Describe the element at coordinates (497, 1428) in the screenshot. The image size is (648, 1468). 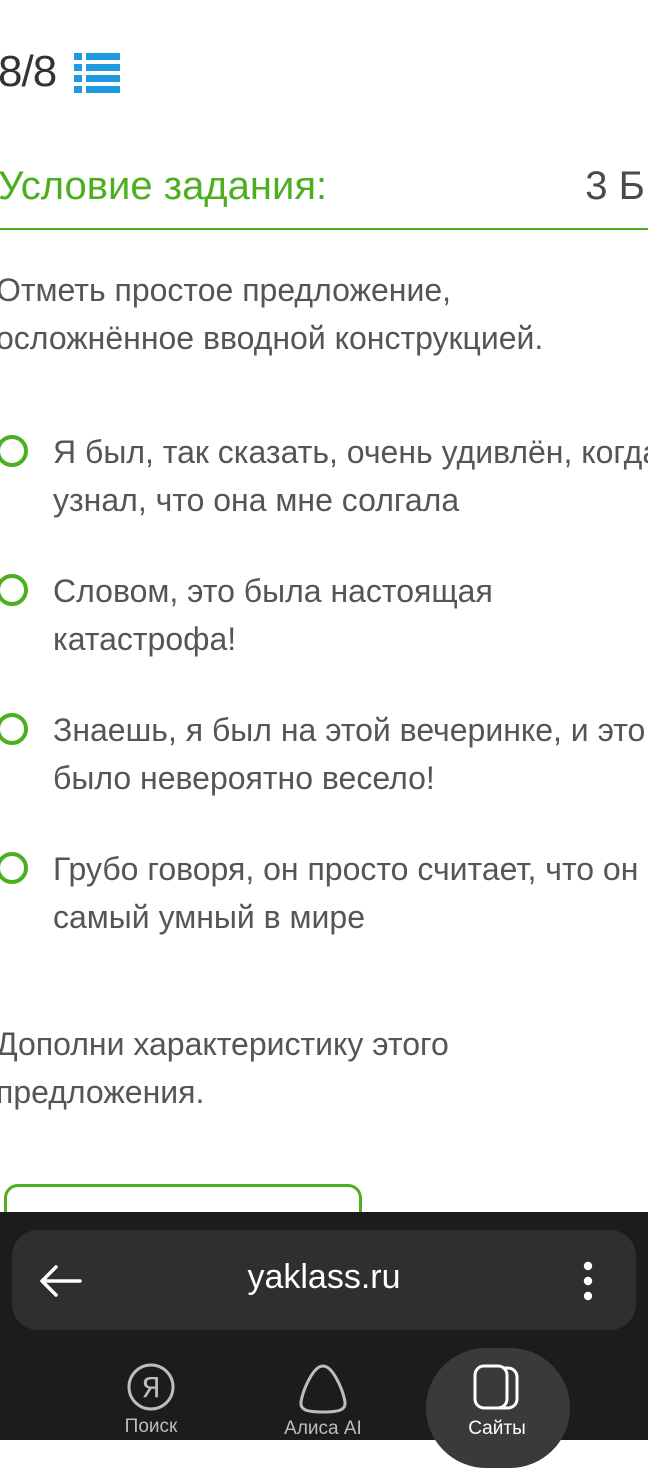
I see `nav-label: Сайты` at that location.